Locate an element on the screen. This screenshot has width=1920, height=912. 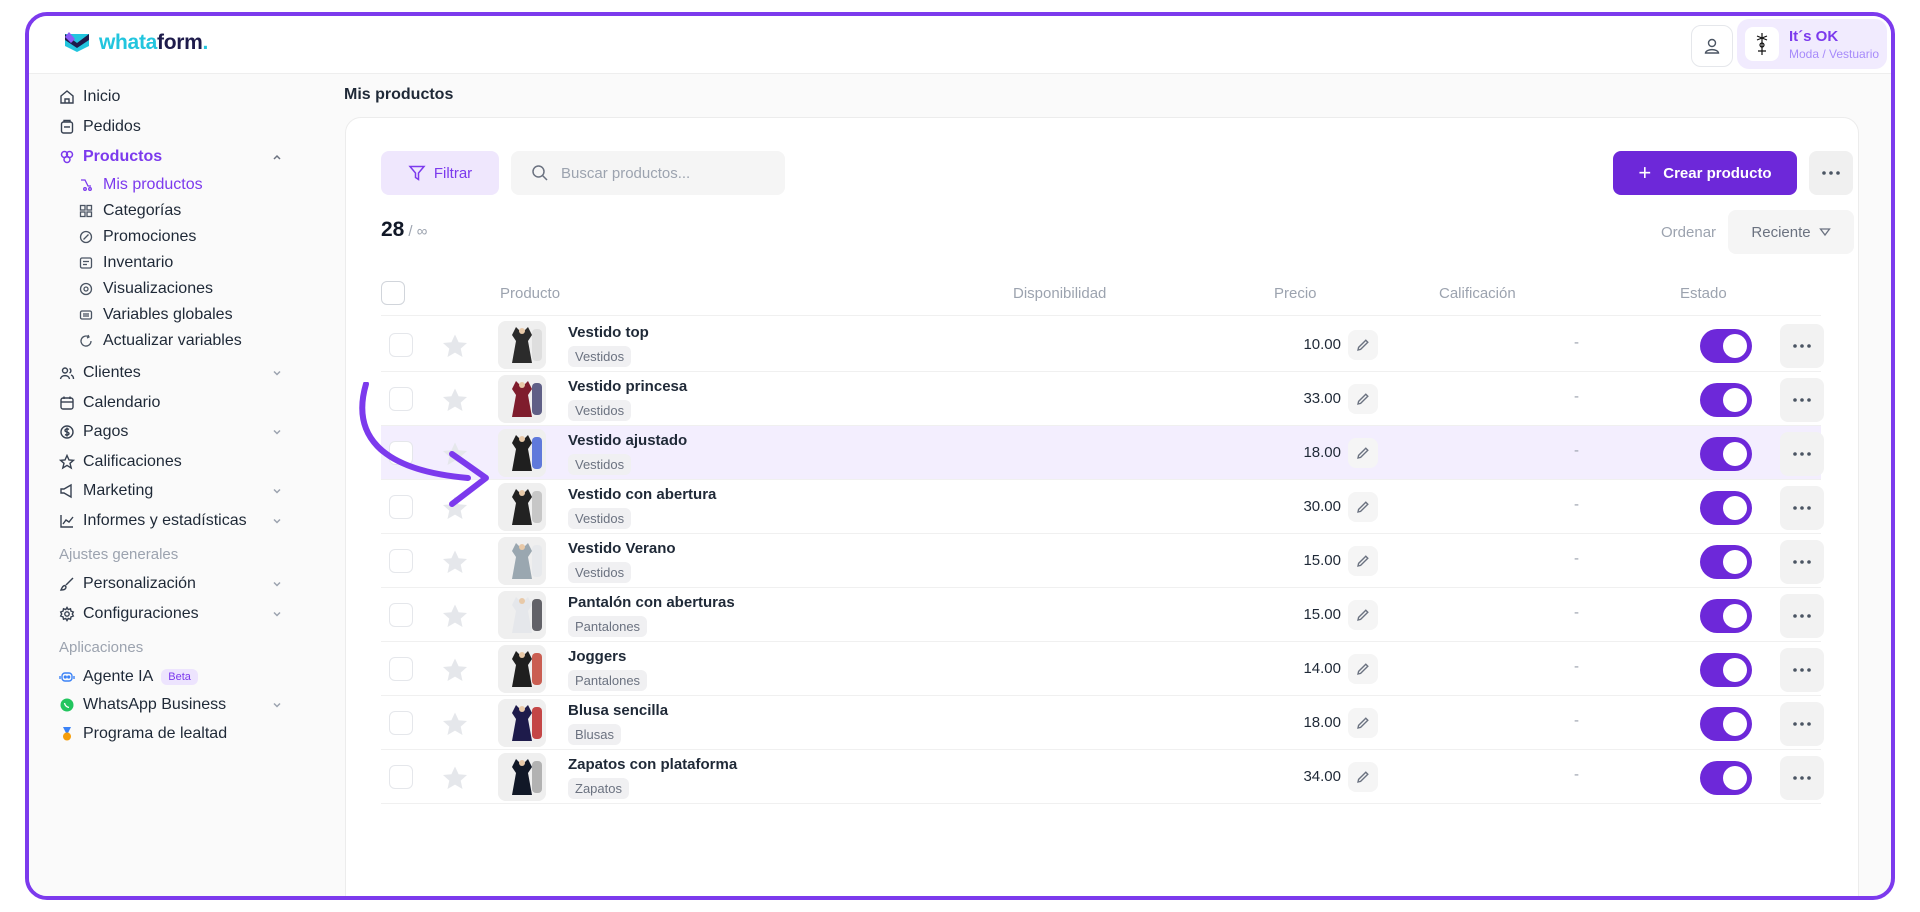
column-header-availability: Disponibilidad is located at coordinates (1059, 293).